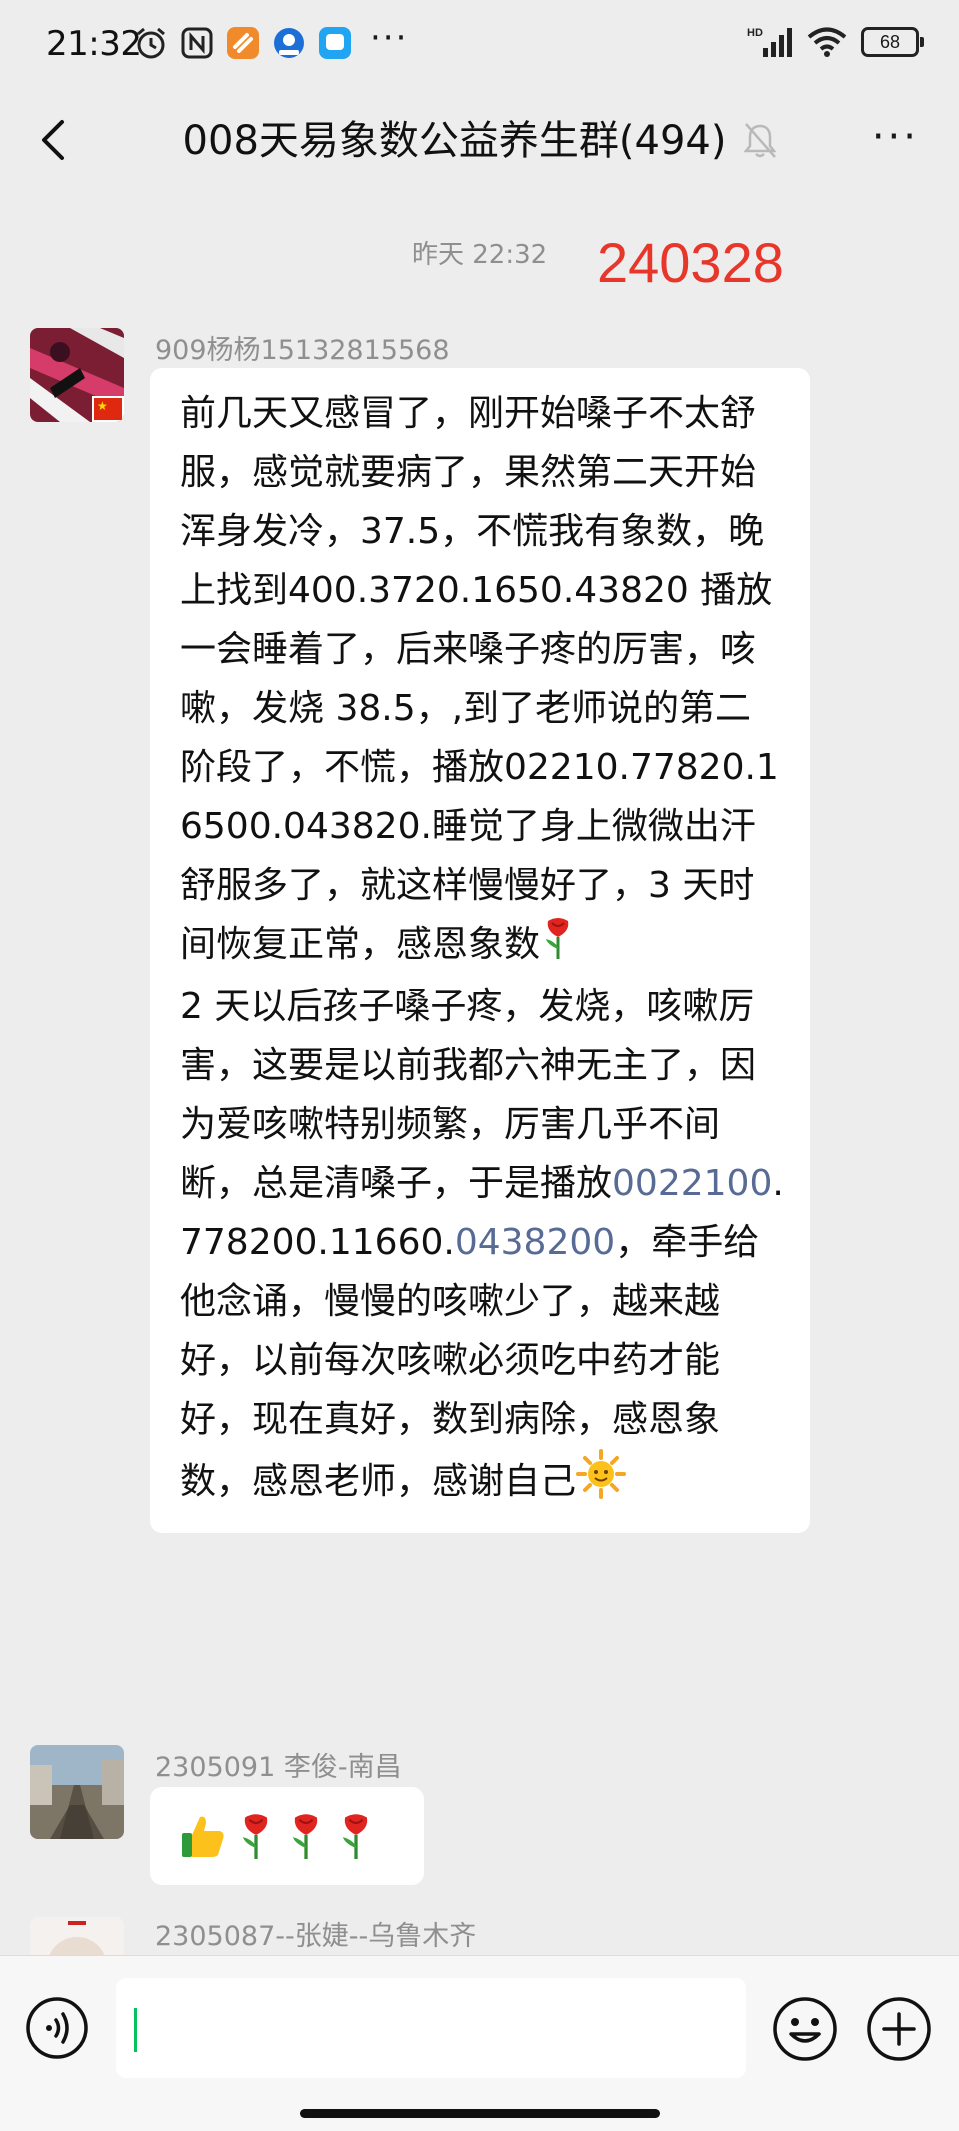 This screenshot has height=2131, width=959. What do you see at coordinates (692, 1183) in the screenshot?
I see `number-link: 0022100` at bounding box center [692, 1183].